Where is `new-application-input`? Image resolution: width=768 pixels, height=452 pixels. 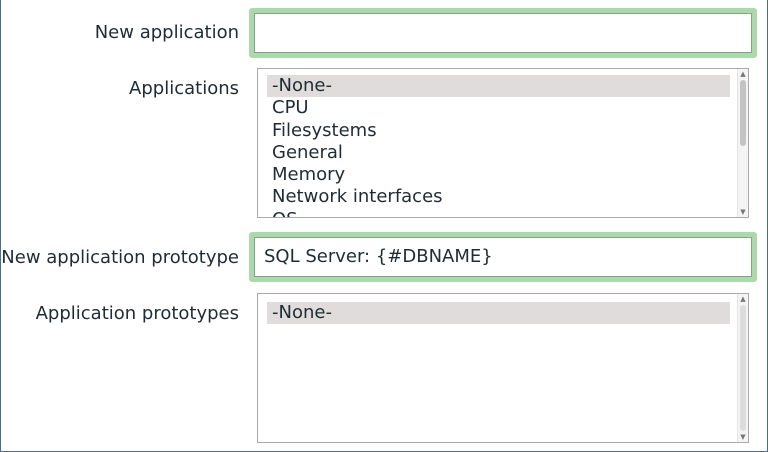 new-application-input is located at coordinates (503, 33).